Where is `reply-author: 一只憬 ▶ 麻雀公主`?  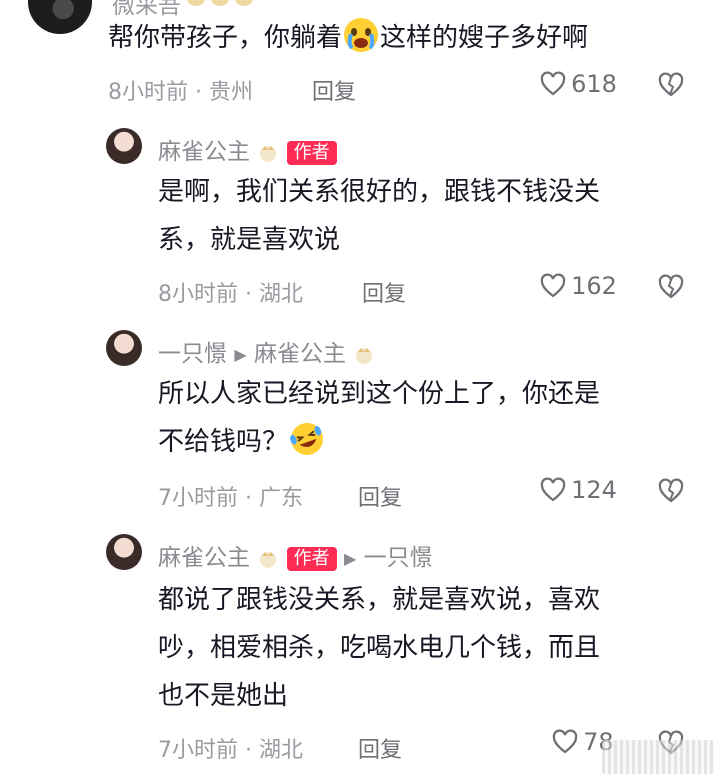 reply-author: 一只憬 ▶ 麻雀公主 is located at coordinates (266, 351).